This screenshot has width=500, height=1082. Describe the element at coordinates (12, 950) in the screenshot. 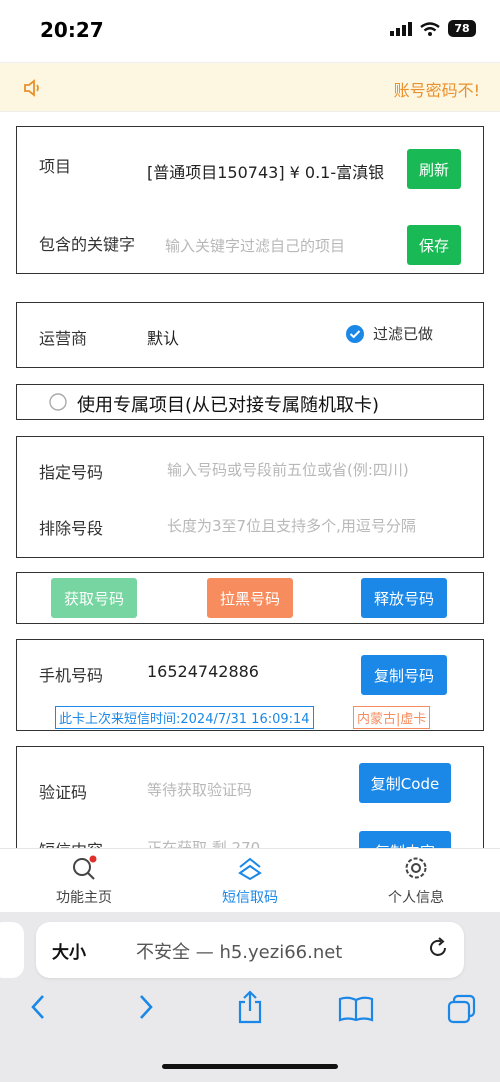

I see `previous-tab-card` at that location.